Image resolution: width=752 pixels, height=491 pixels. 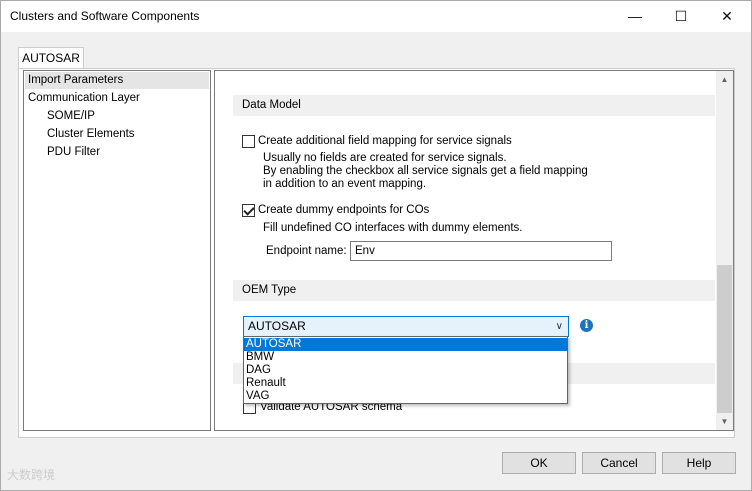 What do you see at coordinates (724, 79) in the screenshot?
I see `scroll-up-icon: ▲` at bounding box center [724, 79].